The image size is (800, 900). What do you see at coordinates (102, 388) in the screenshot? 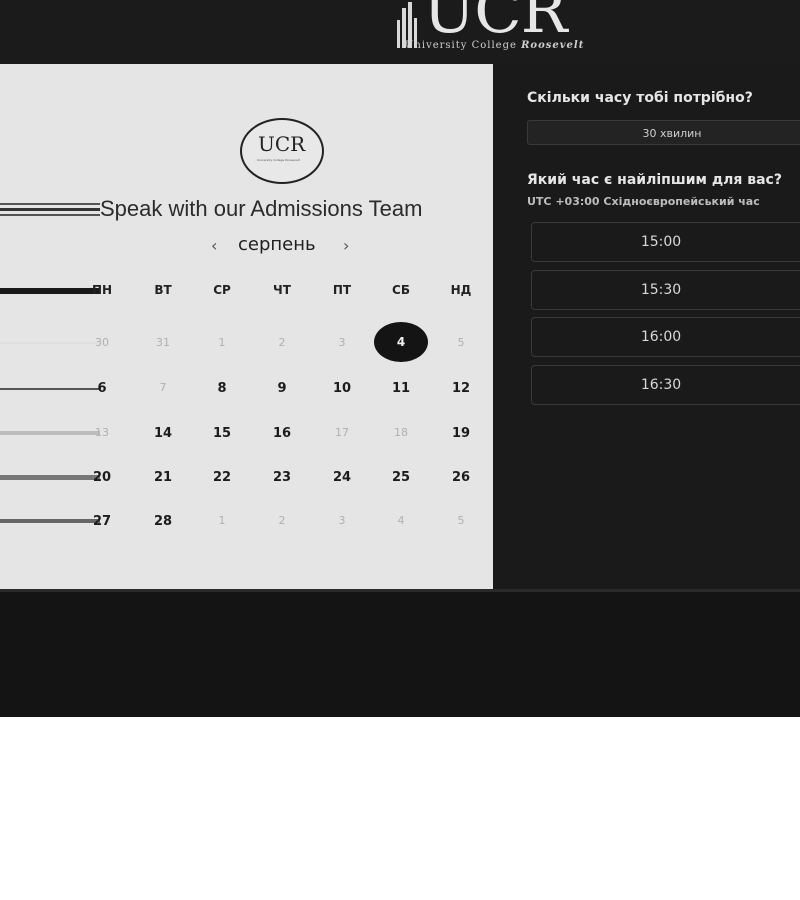
I see `day-cell: 6` at bounding box center [102, 388].